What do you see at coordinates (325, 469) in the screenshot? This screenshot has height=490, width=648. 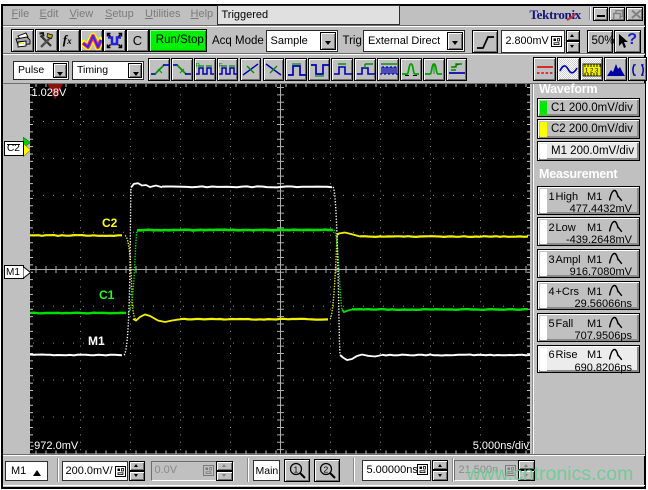 I see `svg-text: 2` at bounding box center [325, 469].